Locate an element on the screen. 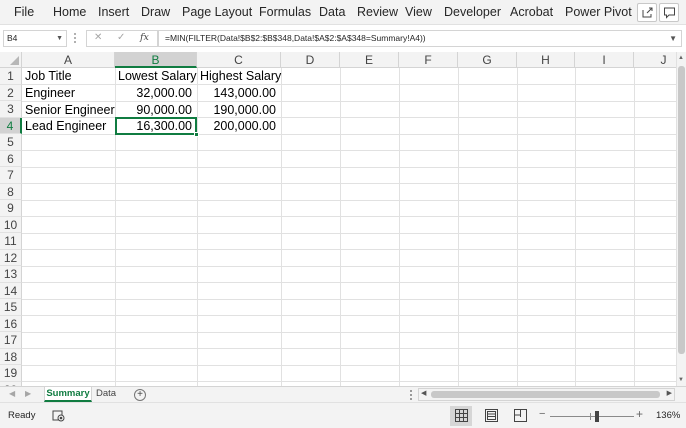 The width and height of the screenshot is (686, 428). tab-page-layout: Page Layout is located at coordinates (217, 12).